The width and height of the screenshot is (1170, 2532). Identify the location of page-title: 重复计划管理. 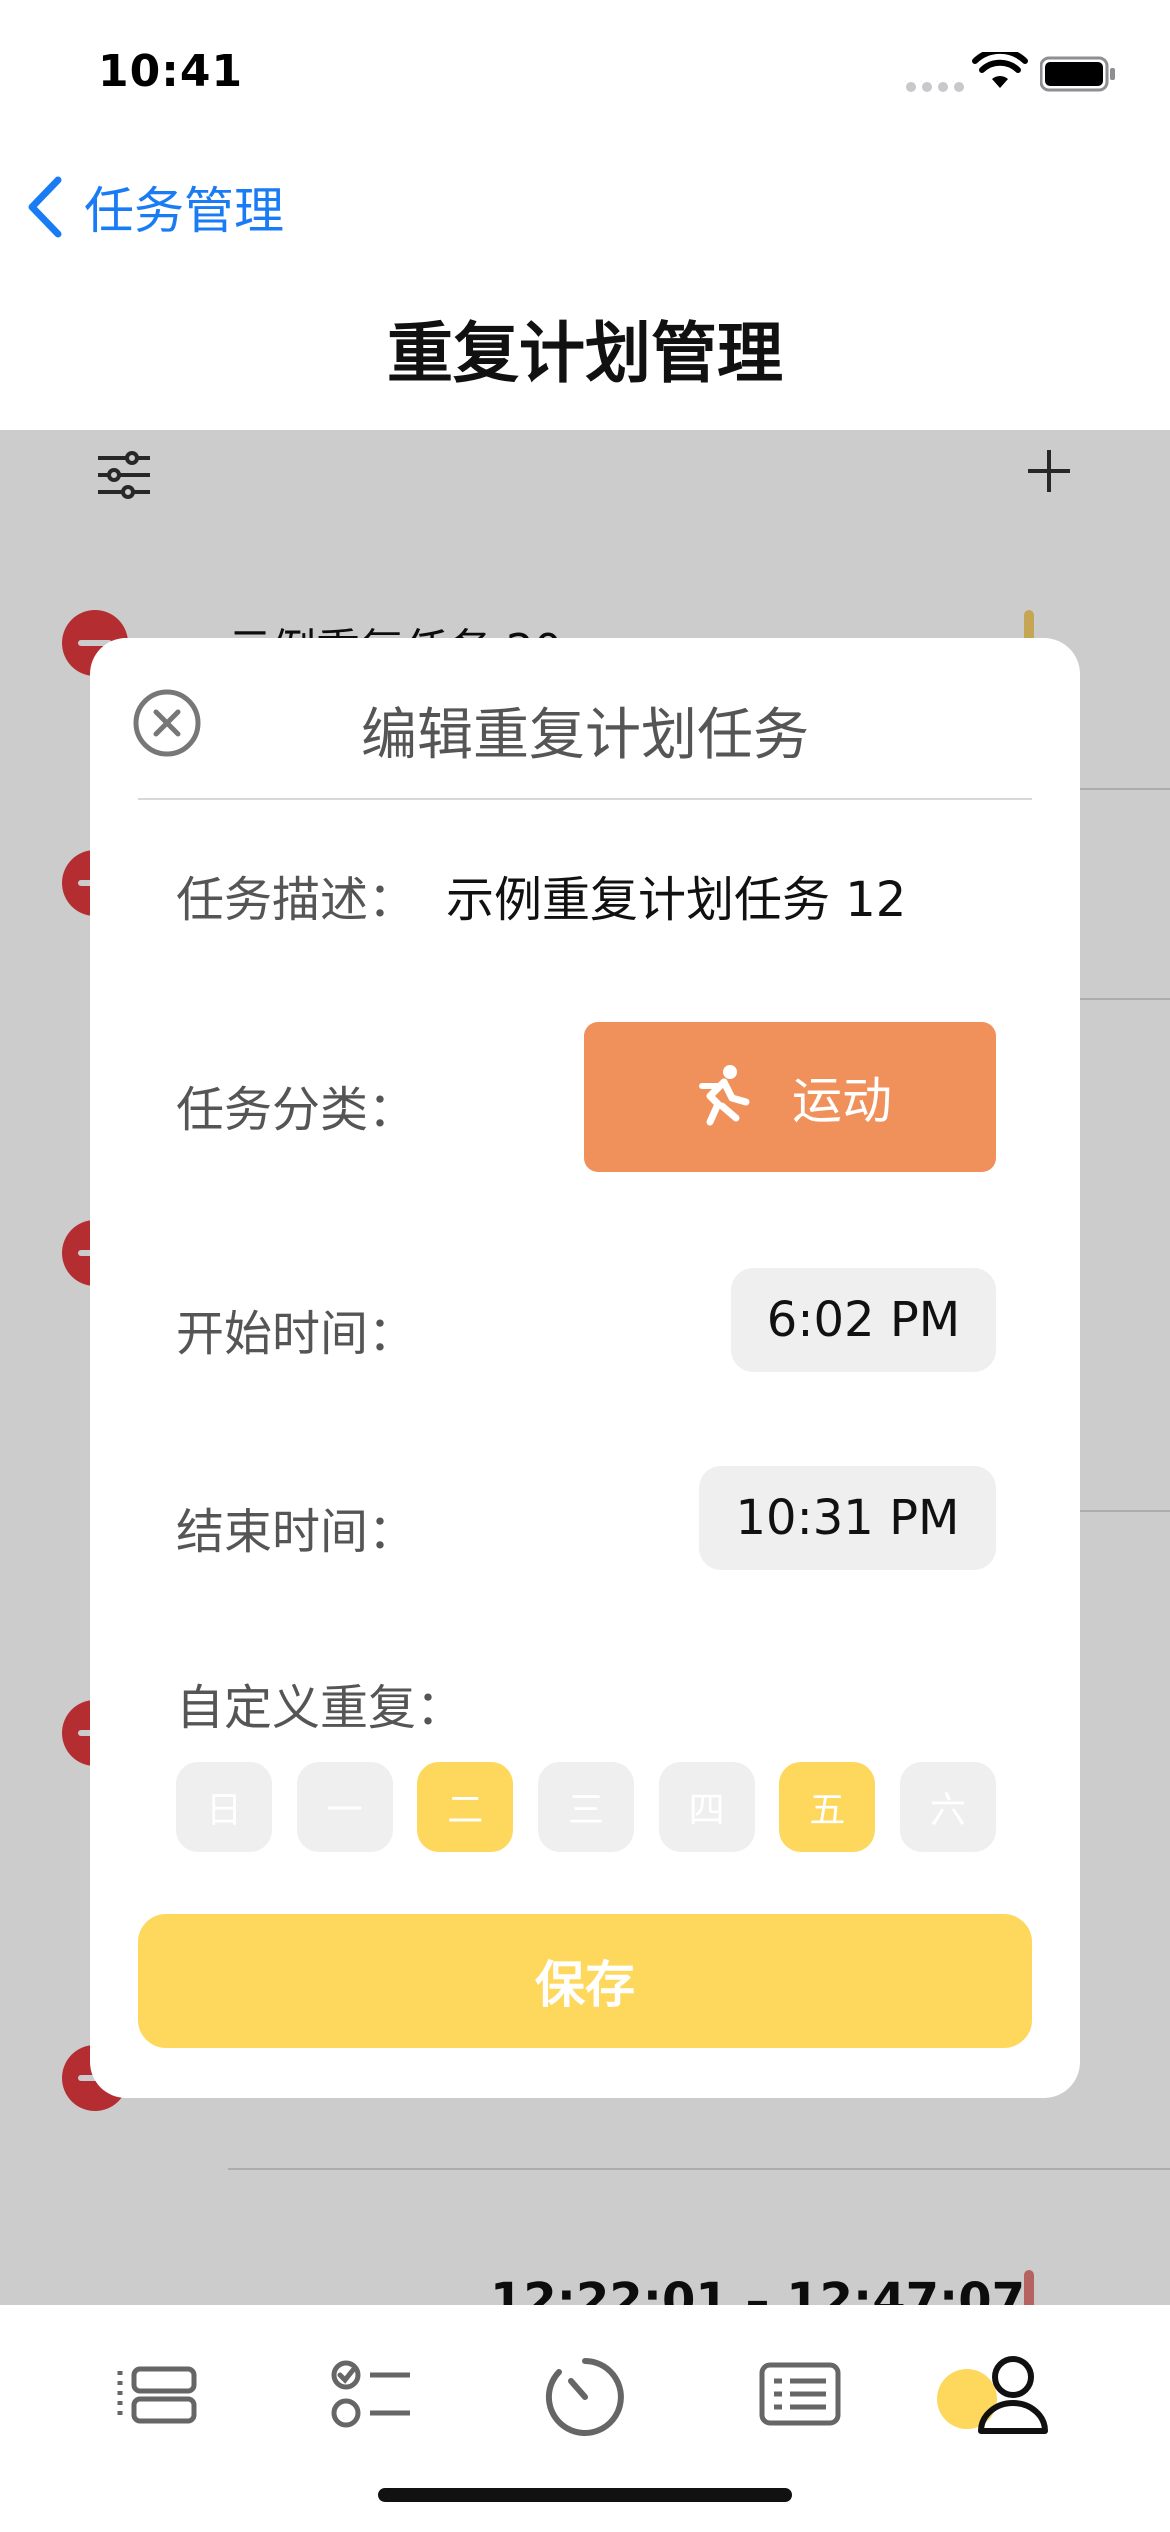
(585, 353).